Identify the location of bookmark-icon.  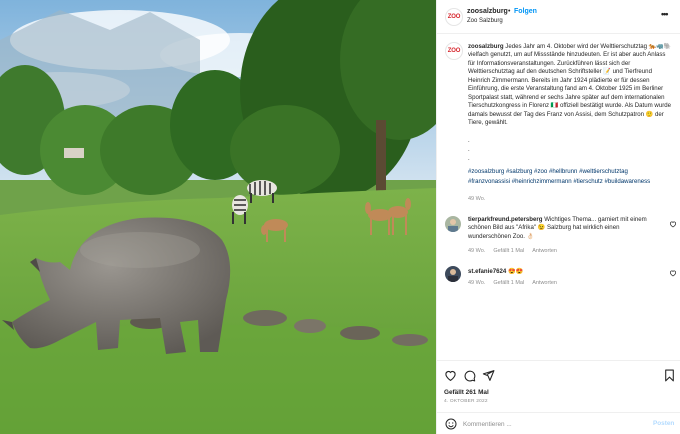
(669, 375).